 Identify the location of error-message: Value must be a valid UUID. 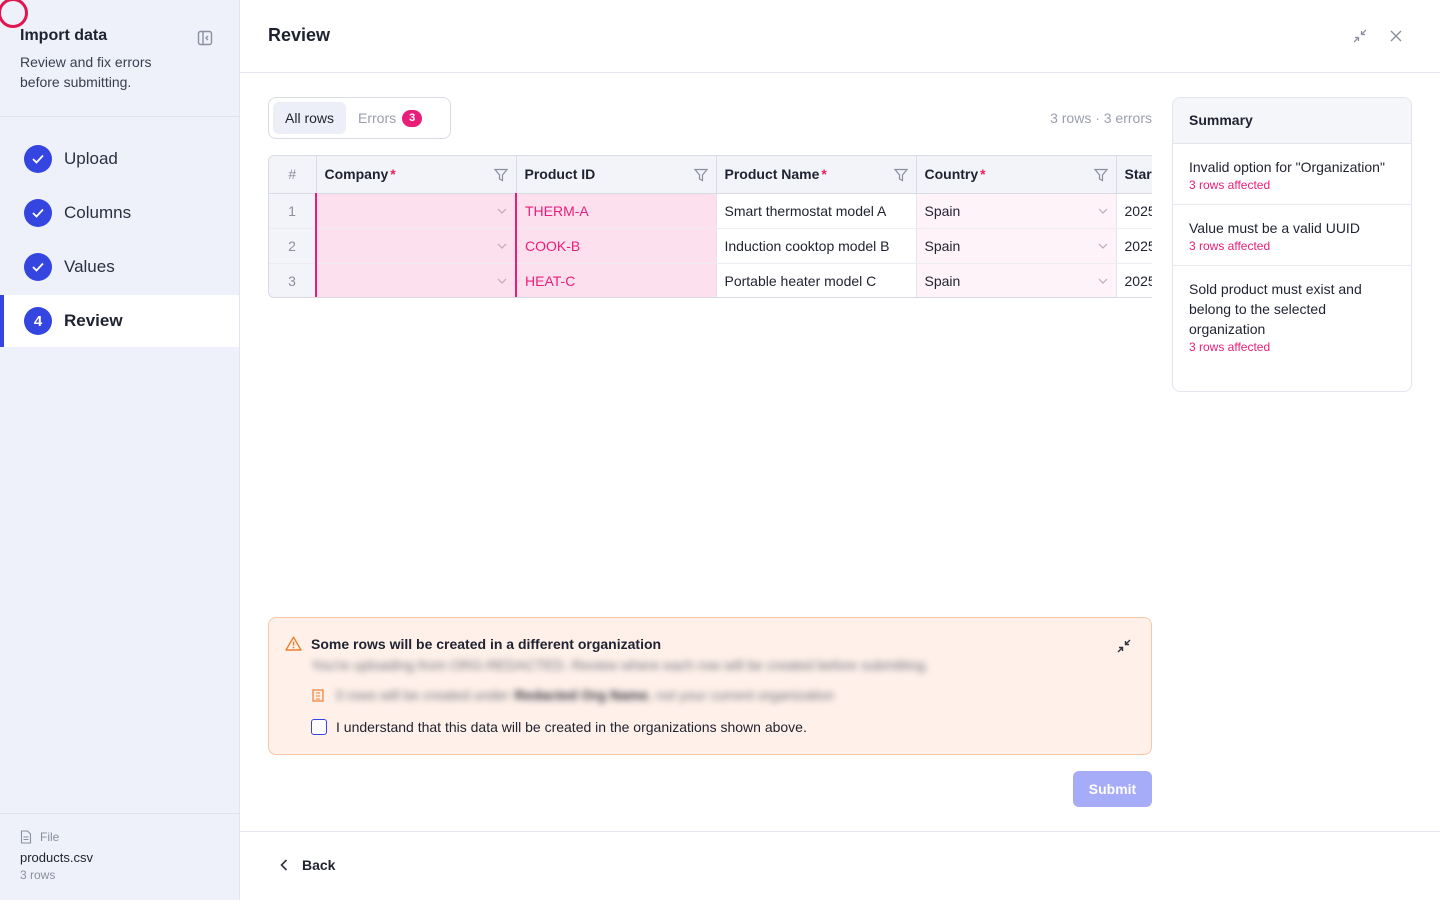
(1274, 228).